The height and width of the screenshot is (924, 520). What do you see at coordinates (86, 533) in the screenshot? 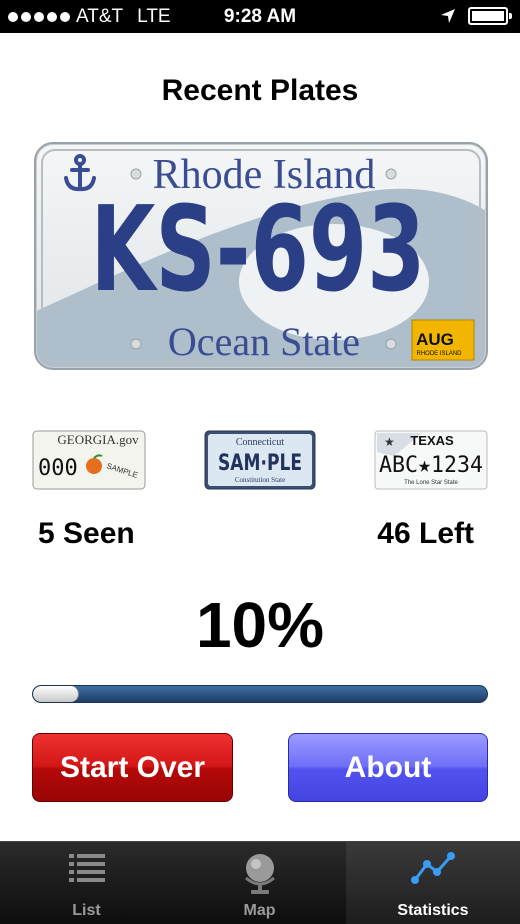
I see `seen-count: 5 Seen` at bounding box center [86, 533].